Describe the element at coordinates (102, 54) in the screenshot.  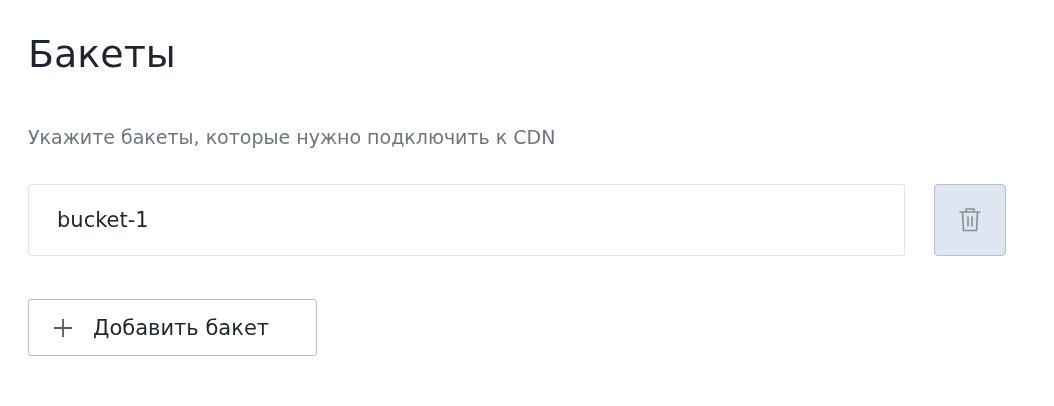
I see `page-title: Бакеты` at that location.